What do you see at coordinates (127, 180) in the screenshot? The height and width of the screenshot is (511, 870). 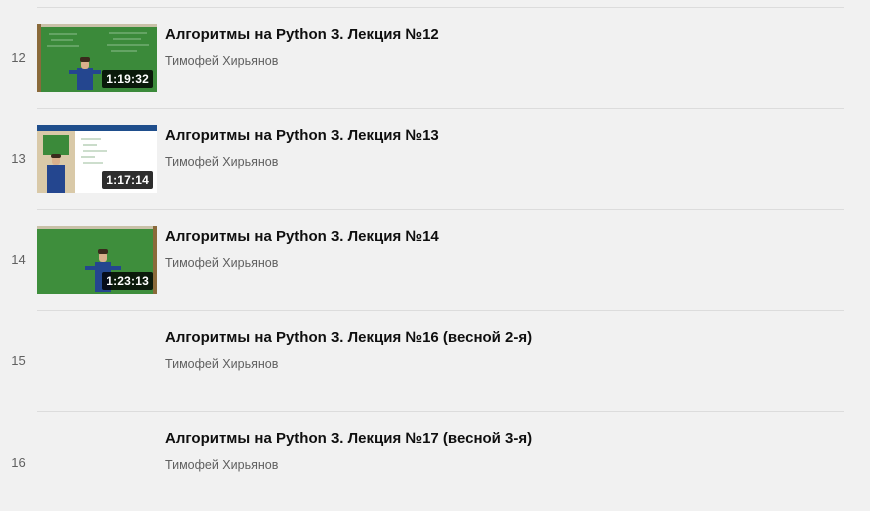 I see `video-duration: 1:17:14` at bounding box center [127, 180].